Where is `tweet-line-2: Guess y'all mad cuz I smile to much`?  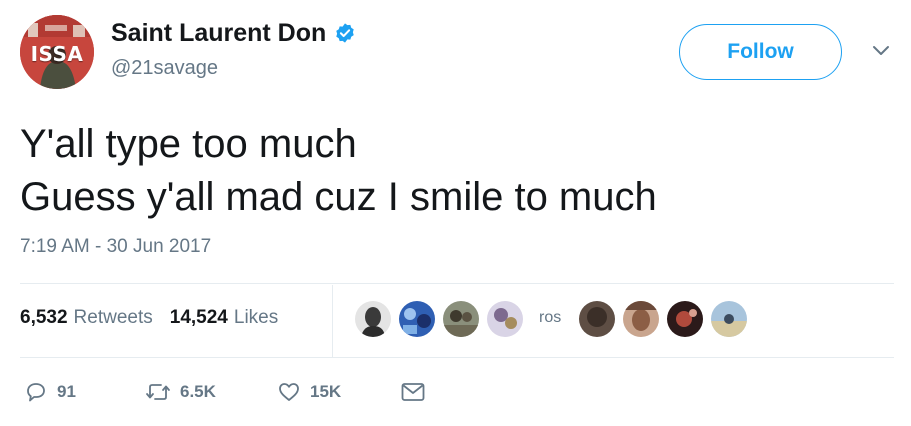 tweet-line-2: Guess y'all mad cuz I smile to much is located at coordinates (338, 197).